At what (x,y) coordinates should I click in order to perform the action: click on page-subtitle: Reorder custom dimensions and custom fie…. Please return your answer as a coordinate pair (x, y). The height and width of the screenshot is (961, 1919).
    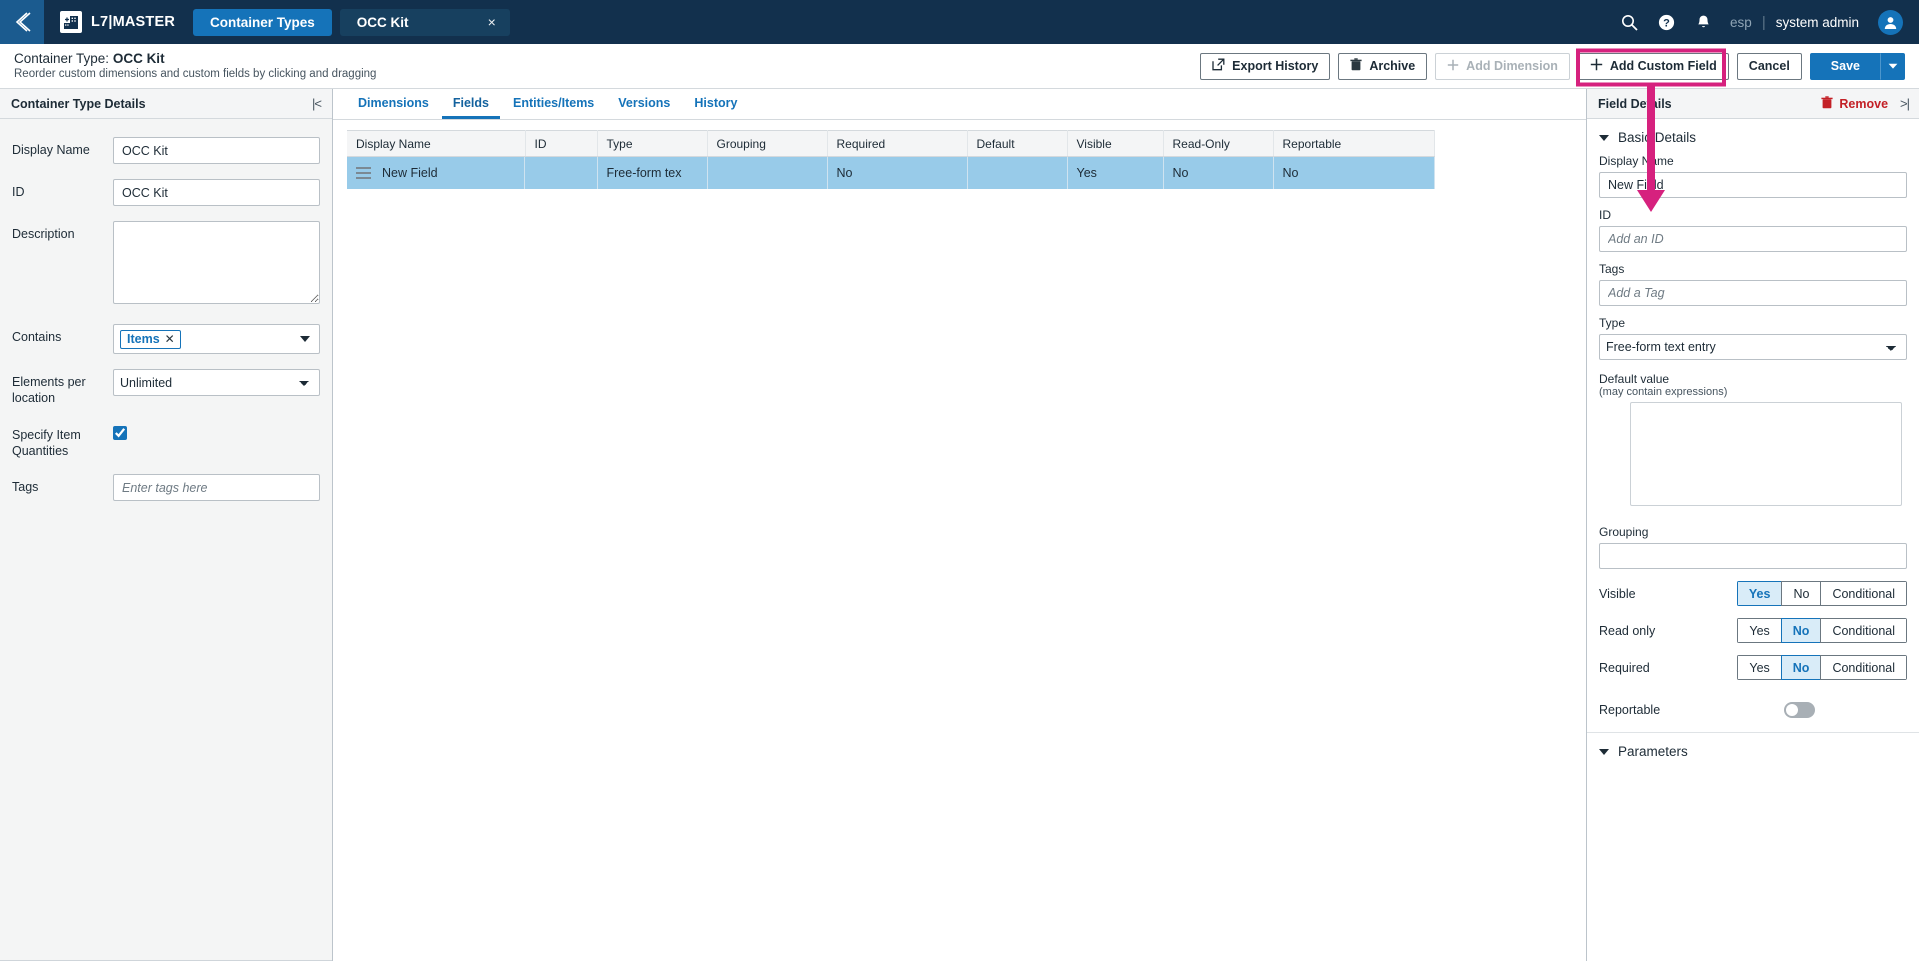
    Looking at the image, I should click on (195, 74).